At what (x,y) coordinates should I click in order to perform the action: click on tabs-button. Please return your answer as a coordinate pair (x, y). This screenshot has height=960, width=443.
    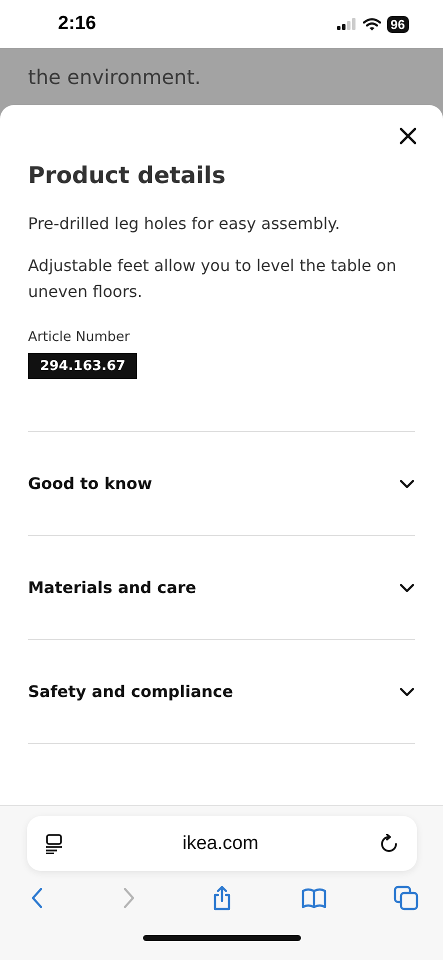
    Looking at the image, I should click on (406, 898).